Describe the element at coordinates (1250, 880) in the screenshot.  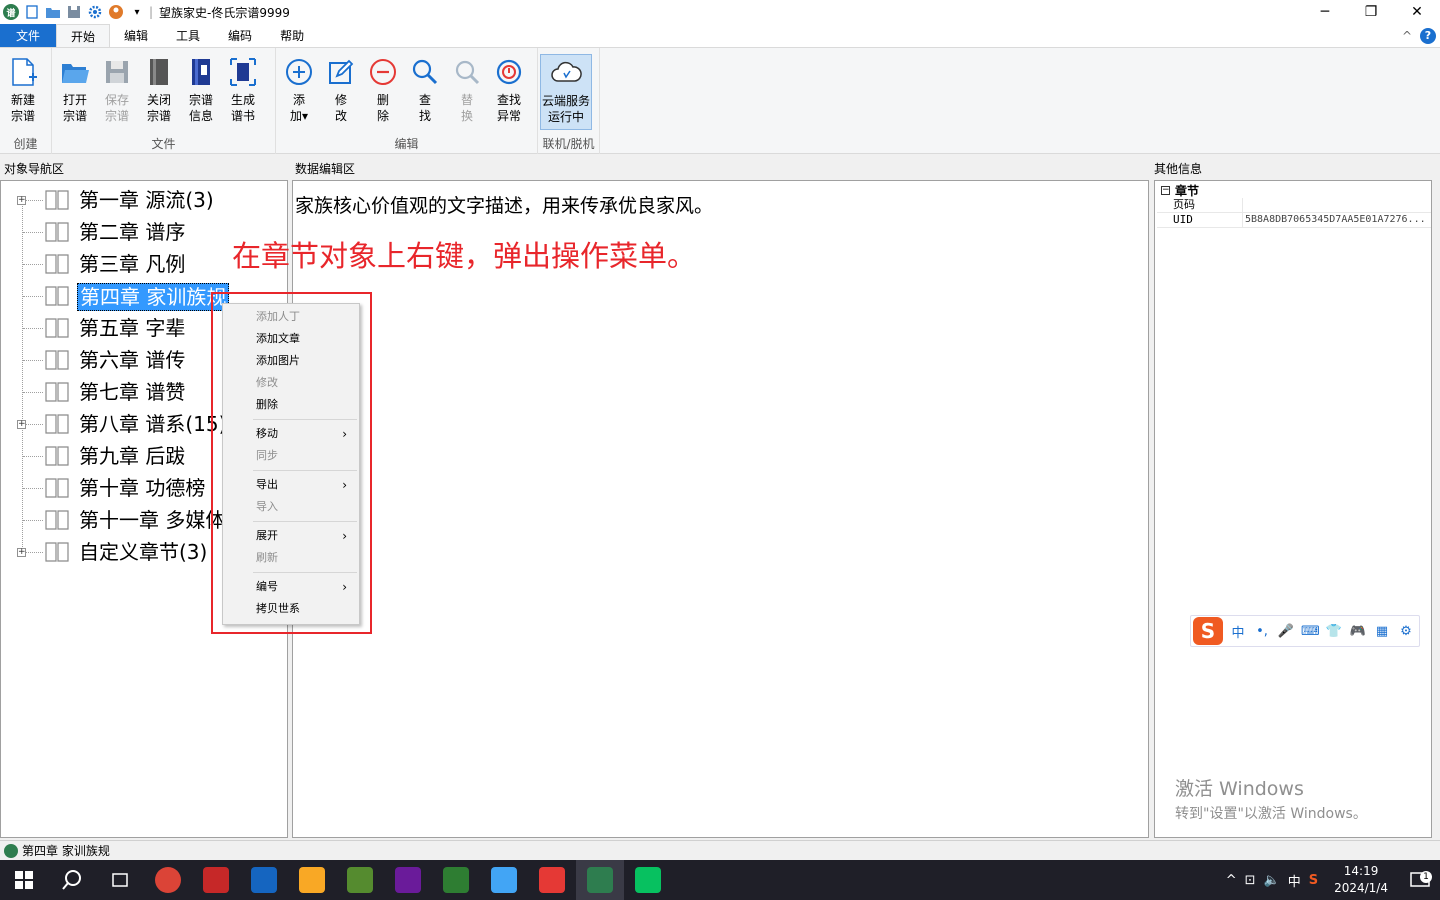
I see `network-icon: ⊡` at that location.